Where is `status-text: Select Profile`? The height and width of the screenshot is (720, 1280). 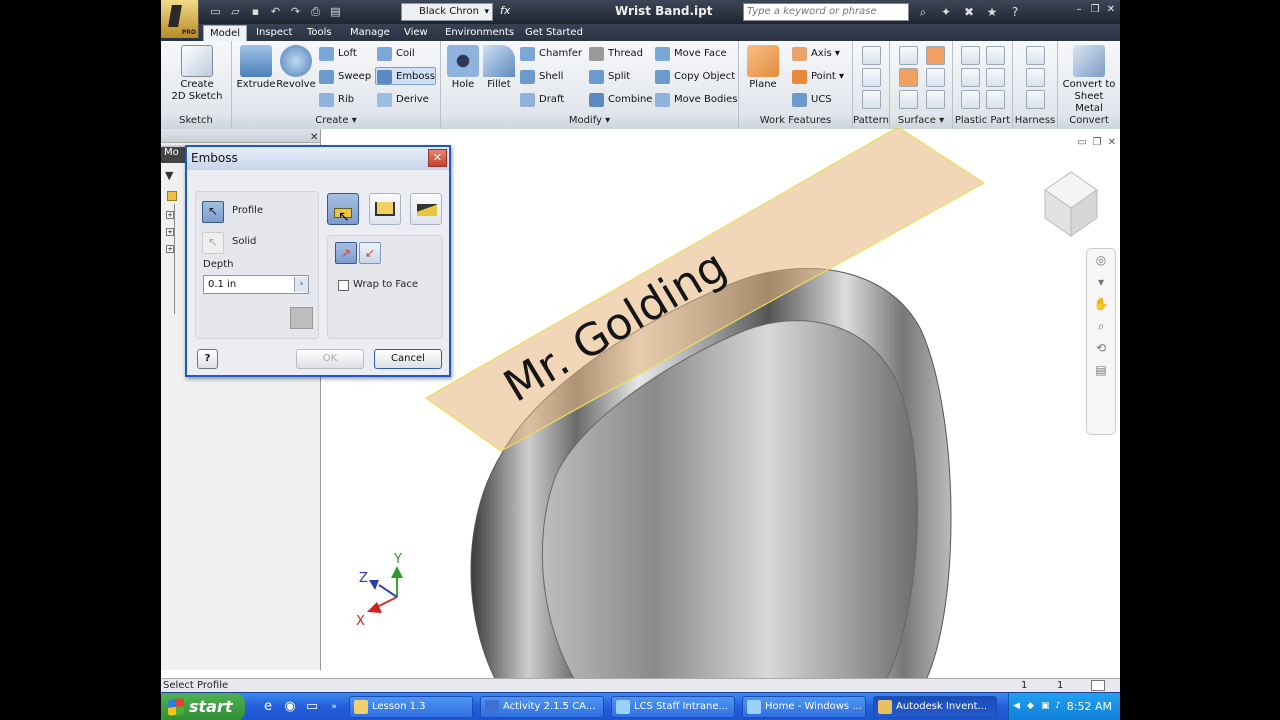 status-text: Select Profile is located at coordinates (196, 685).